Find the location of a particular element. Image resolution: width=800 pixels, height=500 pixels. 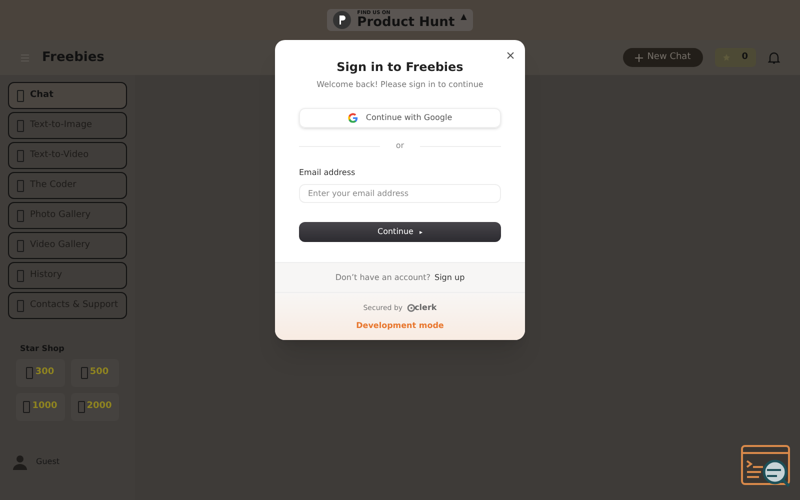

clerk-wordmark: clerk is located at coordinates (425, 308).